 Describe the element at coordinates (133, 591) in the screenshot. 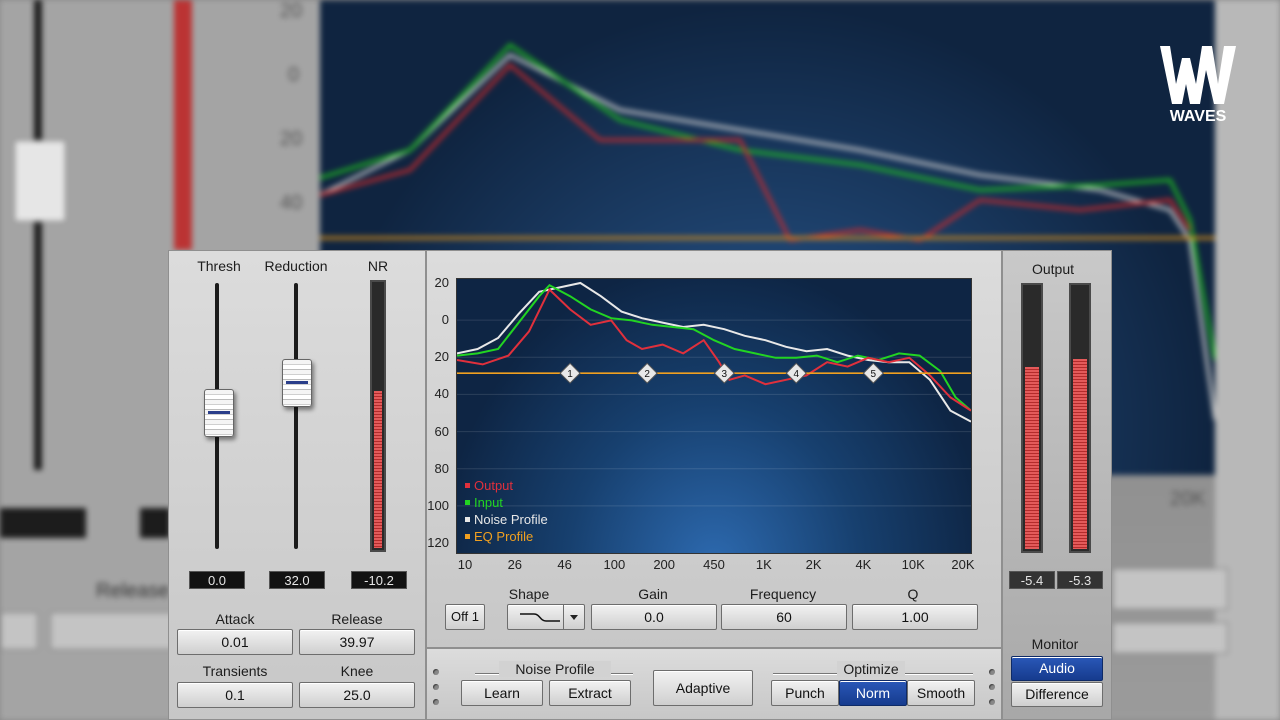

I see `bg-release-label: Release` at that location.